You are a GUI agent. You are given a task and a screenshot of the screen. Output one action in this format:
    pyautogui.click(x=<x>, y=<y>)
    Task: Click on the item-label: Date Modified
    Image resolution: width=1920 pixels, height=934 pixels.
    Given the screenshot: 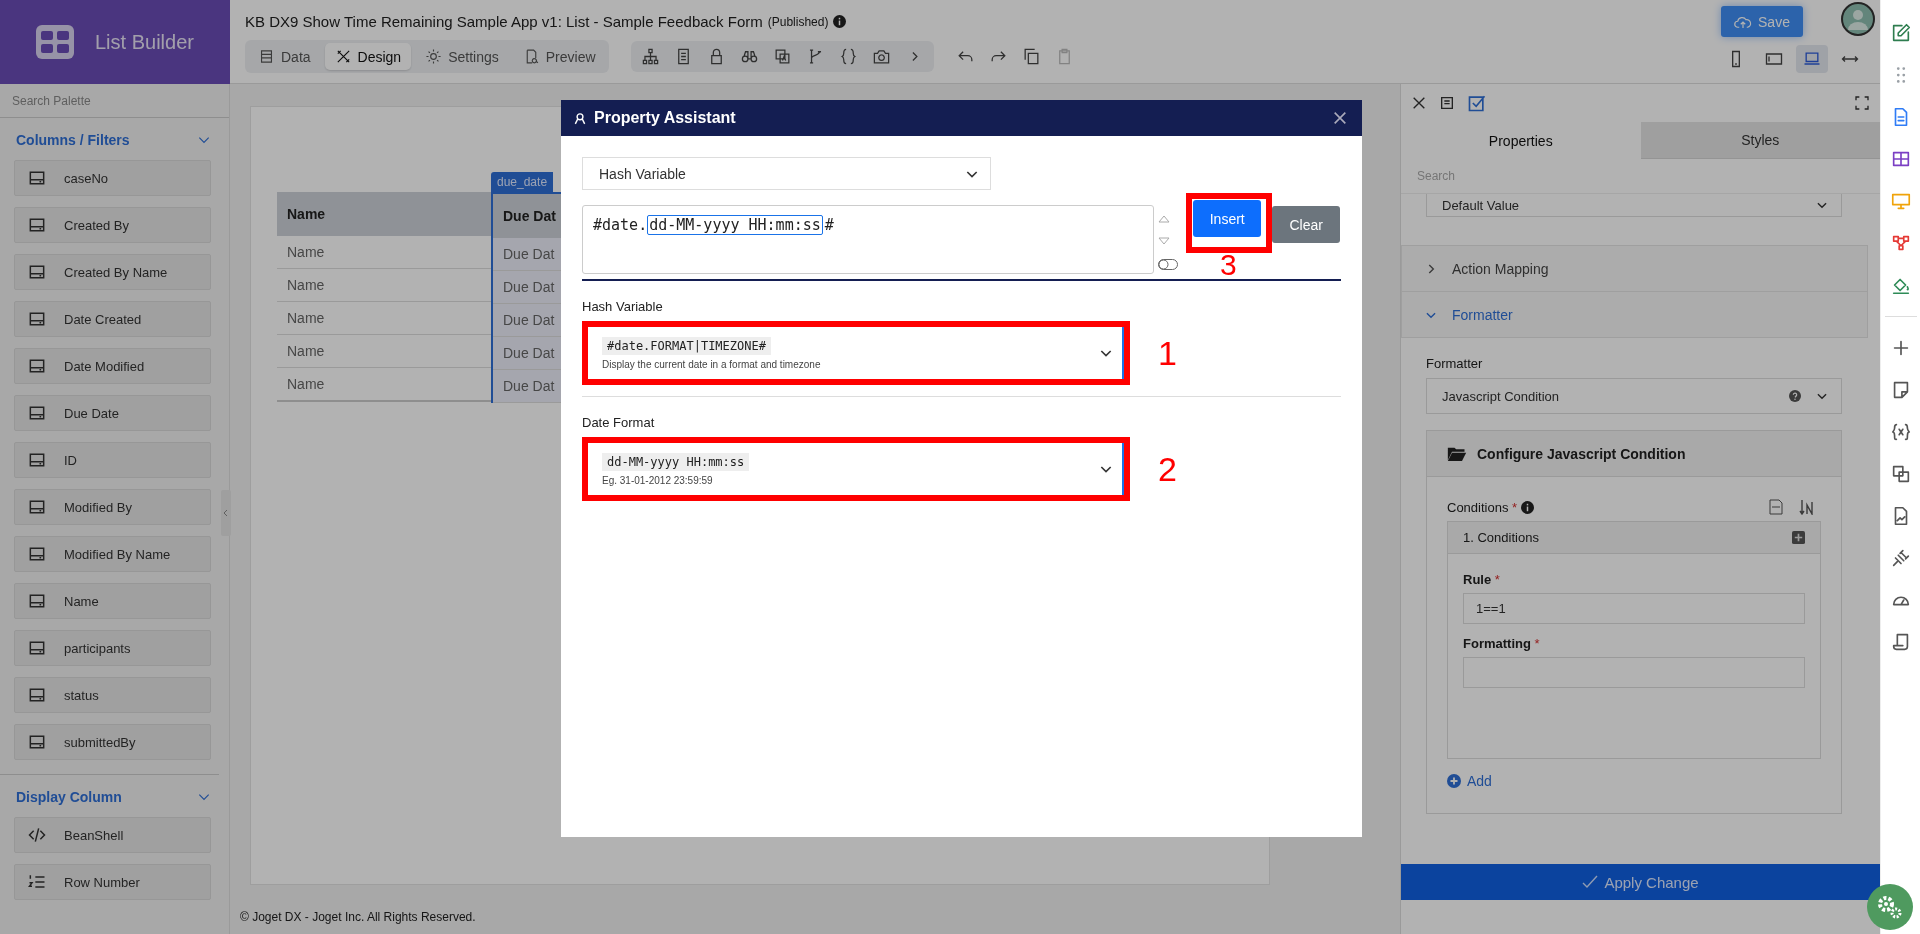 What is the action you would take?
    pyautogui.click(x=104, y=366)
    